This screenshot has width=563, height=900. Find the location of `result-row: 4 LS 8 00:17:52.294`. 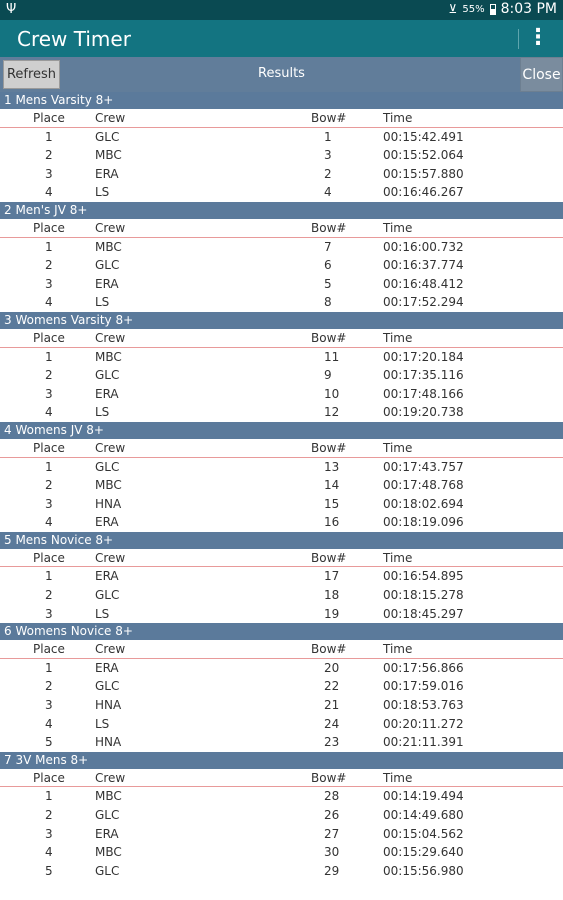

result-row: 4 LS 8 00:17:52.294 is located at coordinates (281, 302).